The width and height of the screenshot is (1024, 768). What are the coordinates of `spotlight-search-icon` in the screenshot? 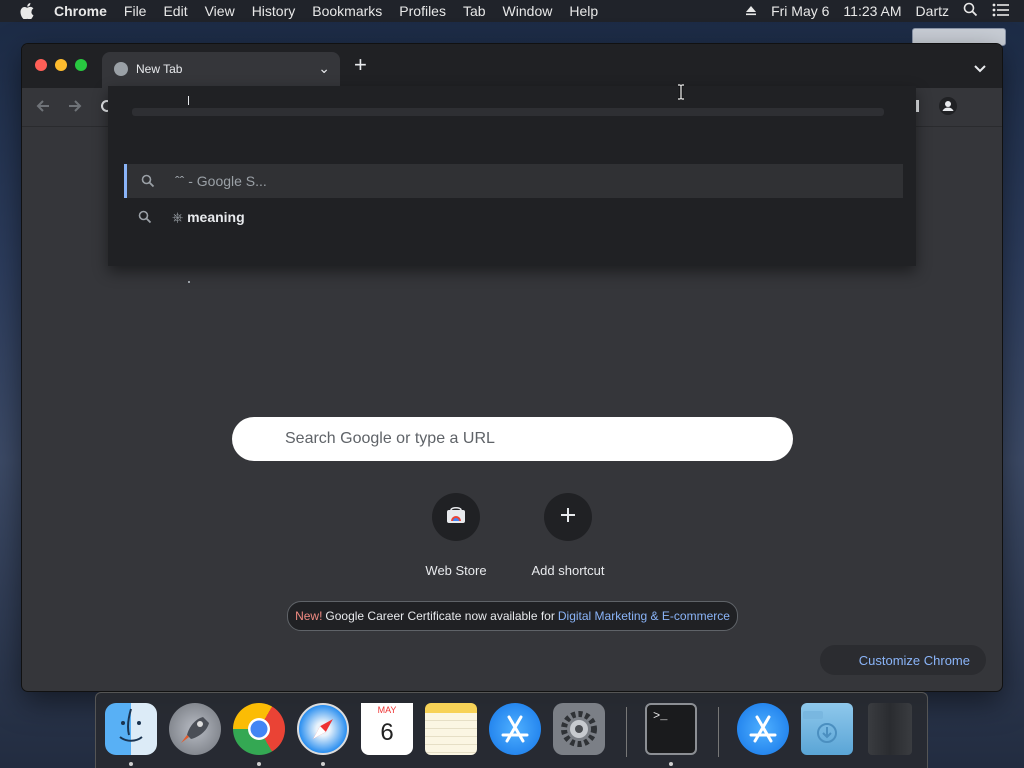 It's located at (970, 11).